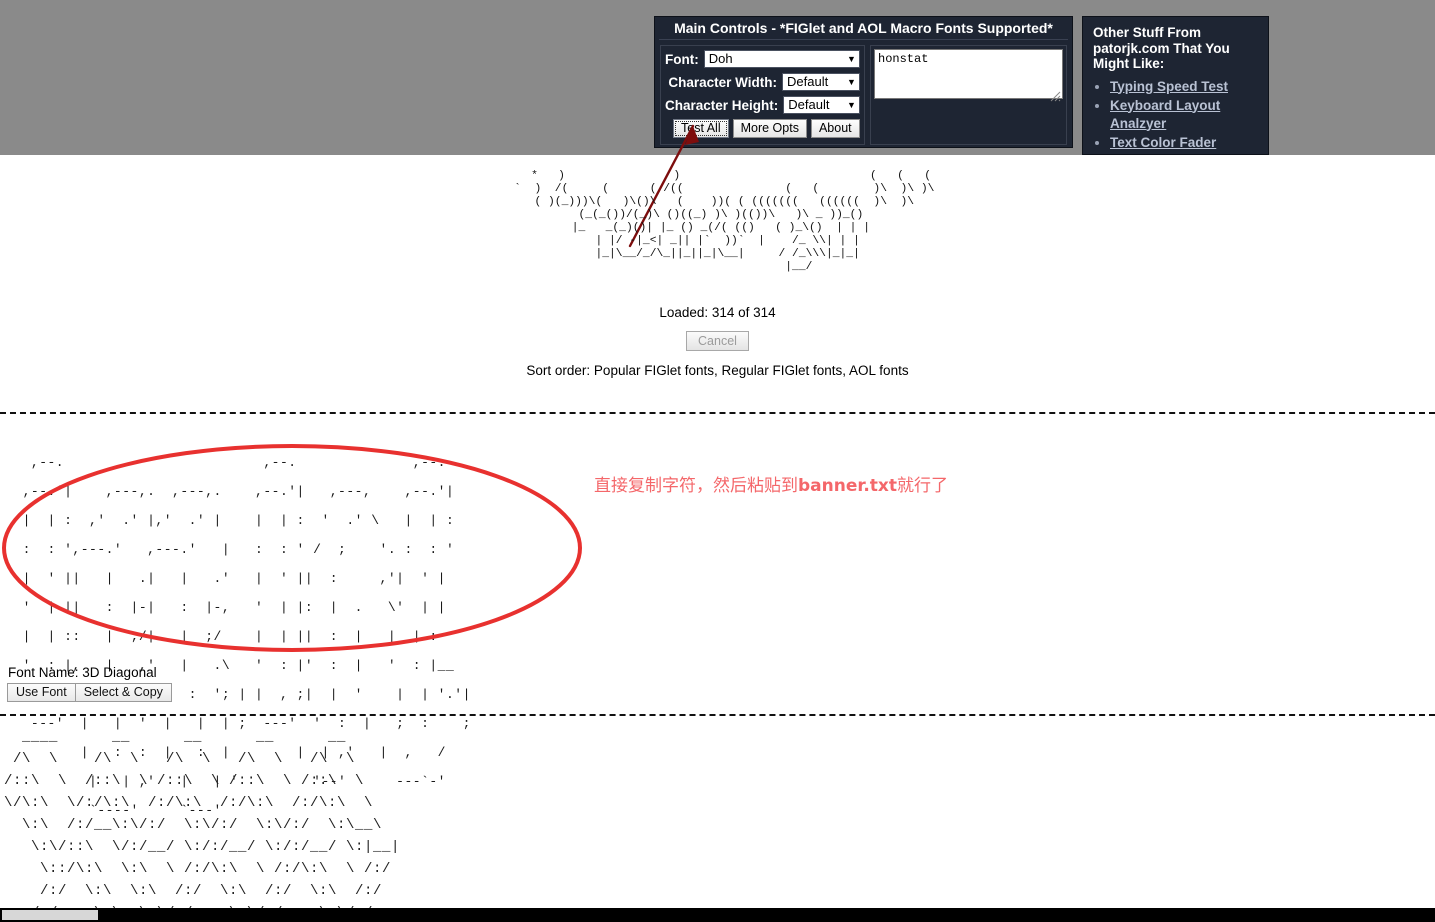 Image resolution: width=1435 pixels, height=922 pixels. What do you see at coordinates (781, 59) in the screenshot?
I see `font-select: Doh ▼` at bounding box center [781, 59].